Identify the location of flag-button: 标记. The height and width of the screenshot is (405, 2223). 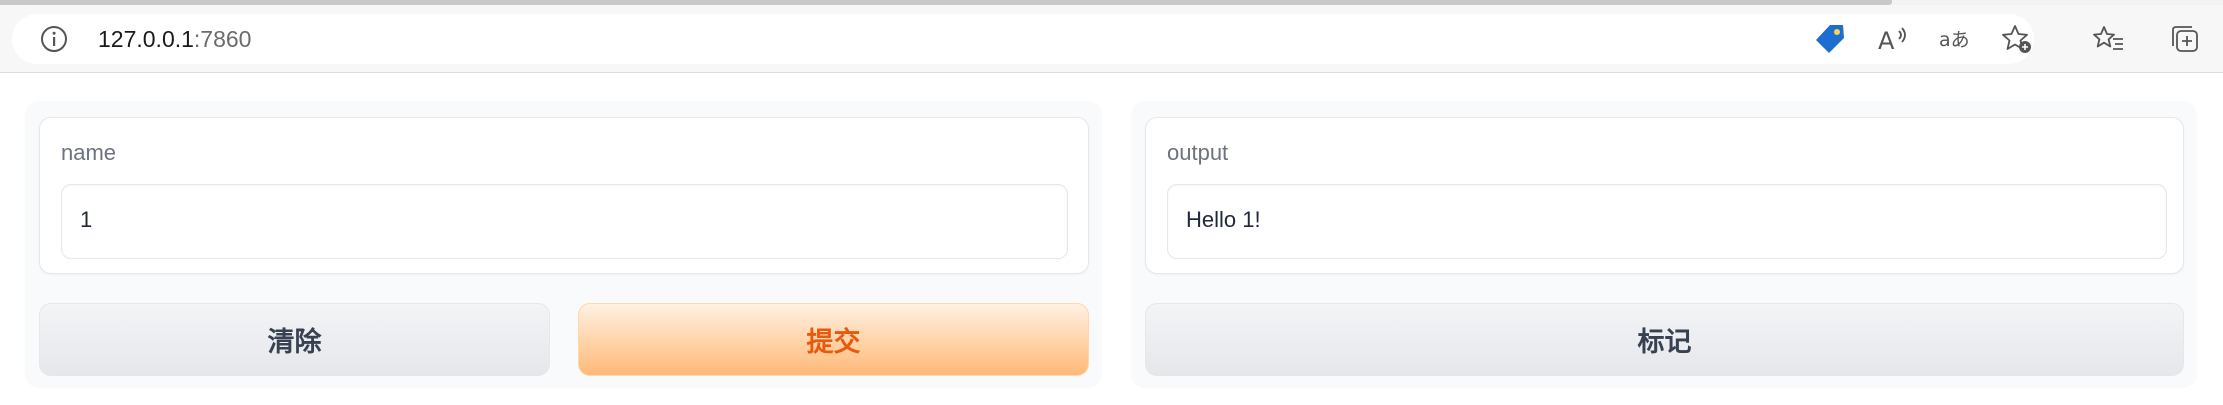
(1664, 339).